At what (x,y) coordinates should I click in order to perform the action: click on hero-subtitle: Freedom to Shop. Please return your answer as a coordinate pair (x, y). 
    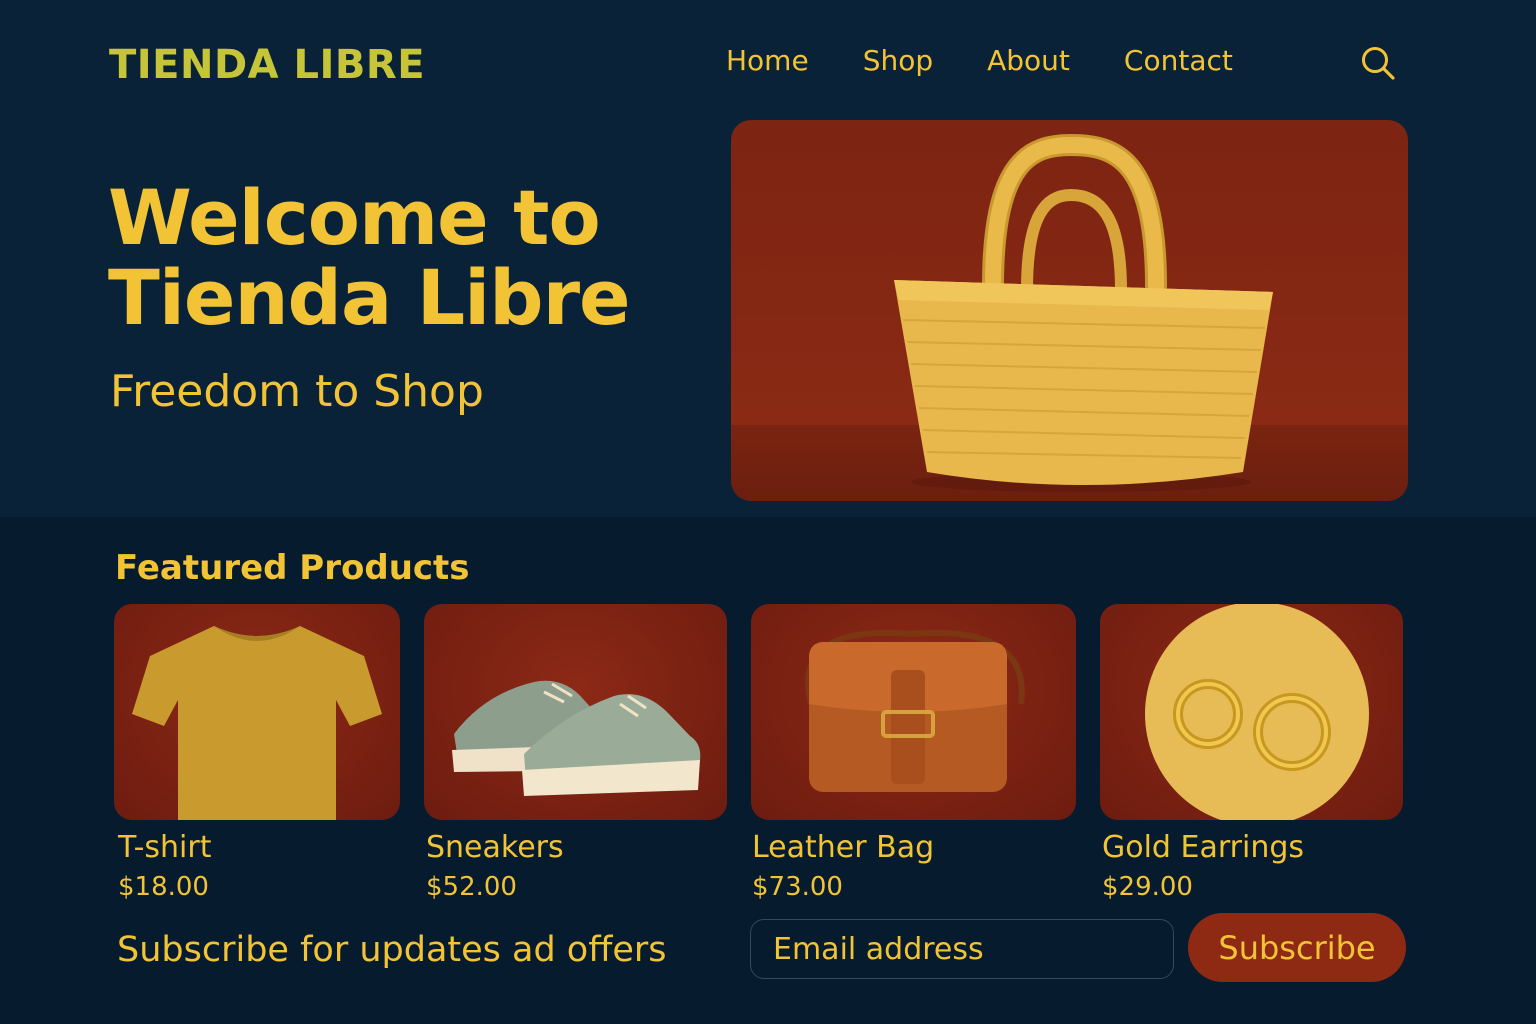
    Looking at the image, I should click on (297, 391).